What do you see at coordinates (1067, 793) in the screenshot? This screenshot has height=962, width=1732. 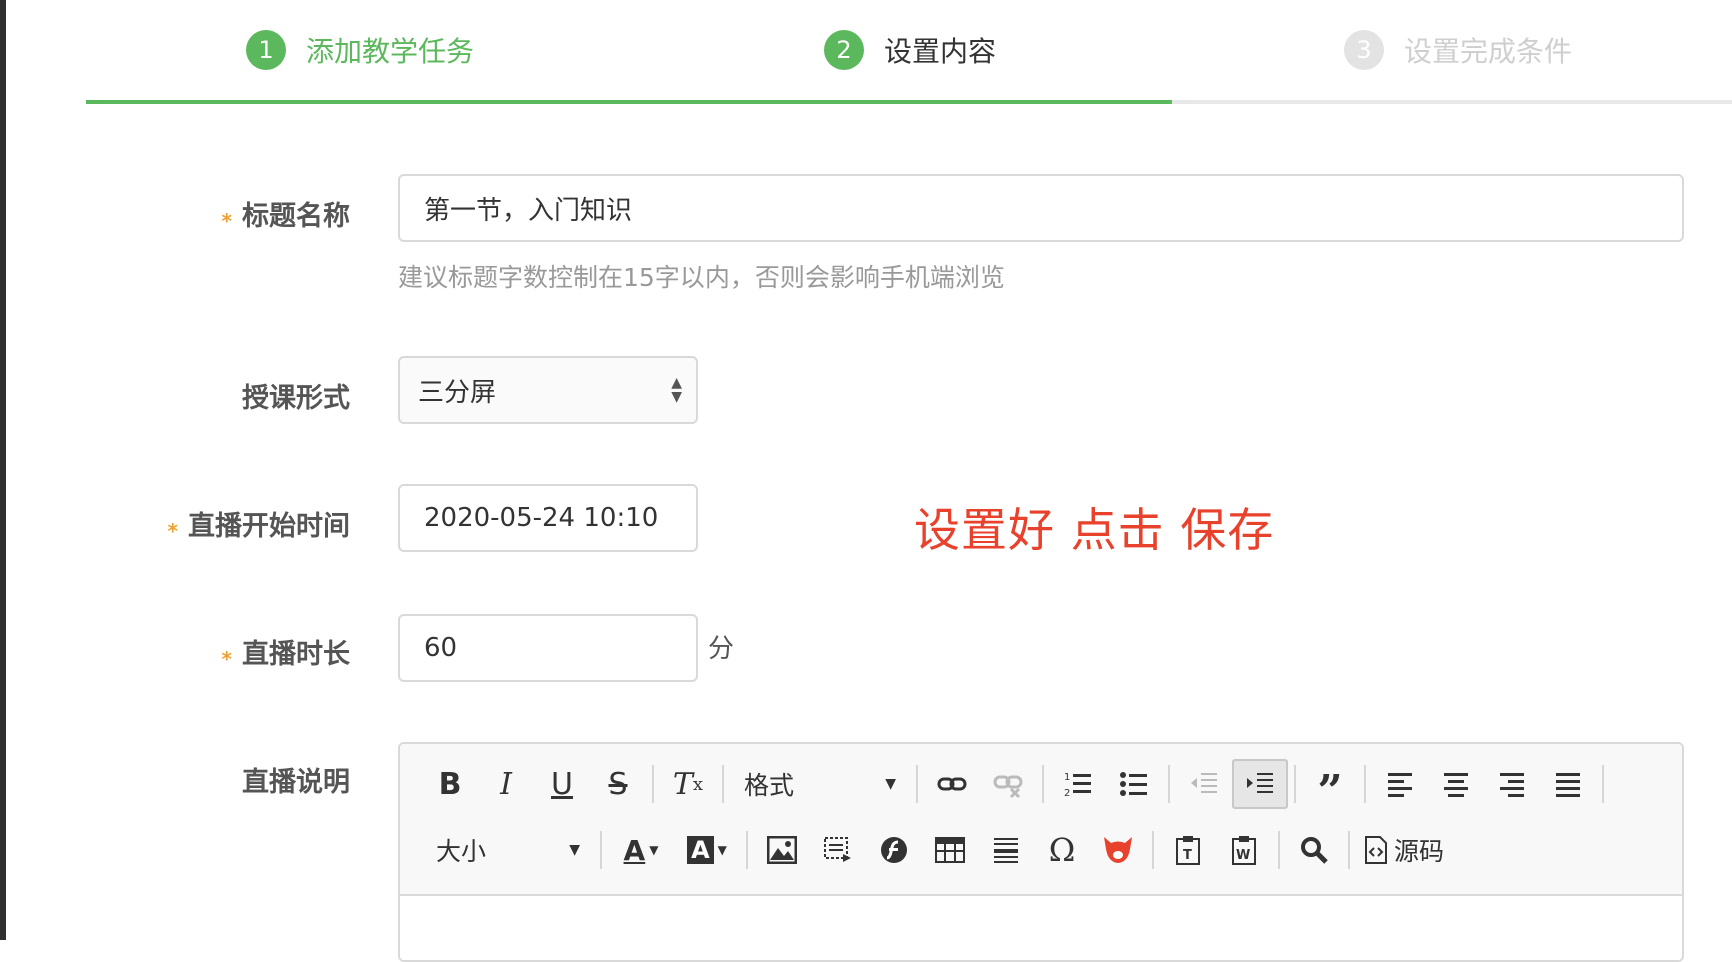 I see `svg-text: 2` at bounding box center [1067, 793].